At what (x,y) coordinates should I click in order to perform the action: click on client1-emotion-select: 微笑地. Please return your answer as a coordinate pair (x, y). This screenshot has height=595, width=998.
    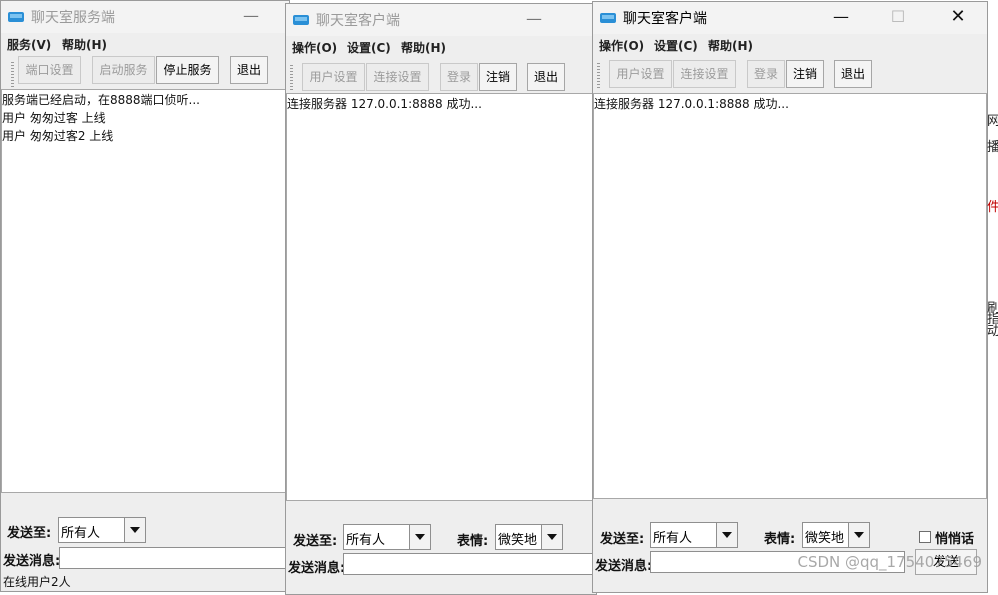
    Looking at the image, I should click on (529, 537).